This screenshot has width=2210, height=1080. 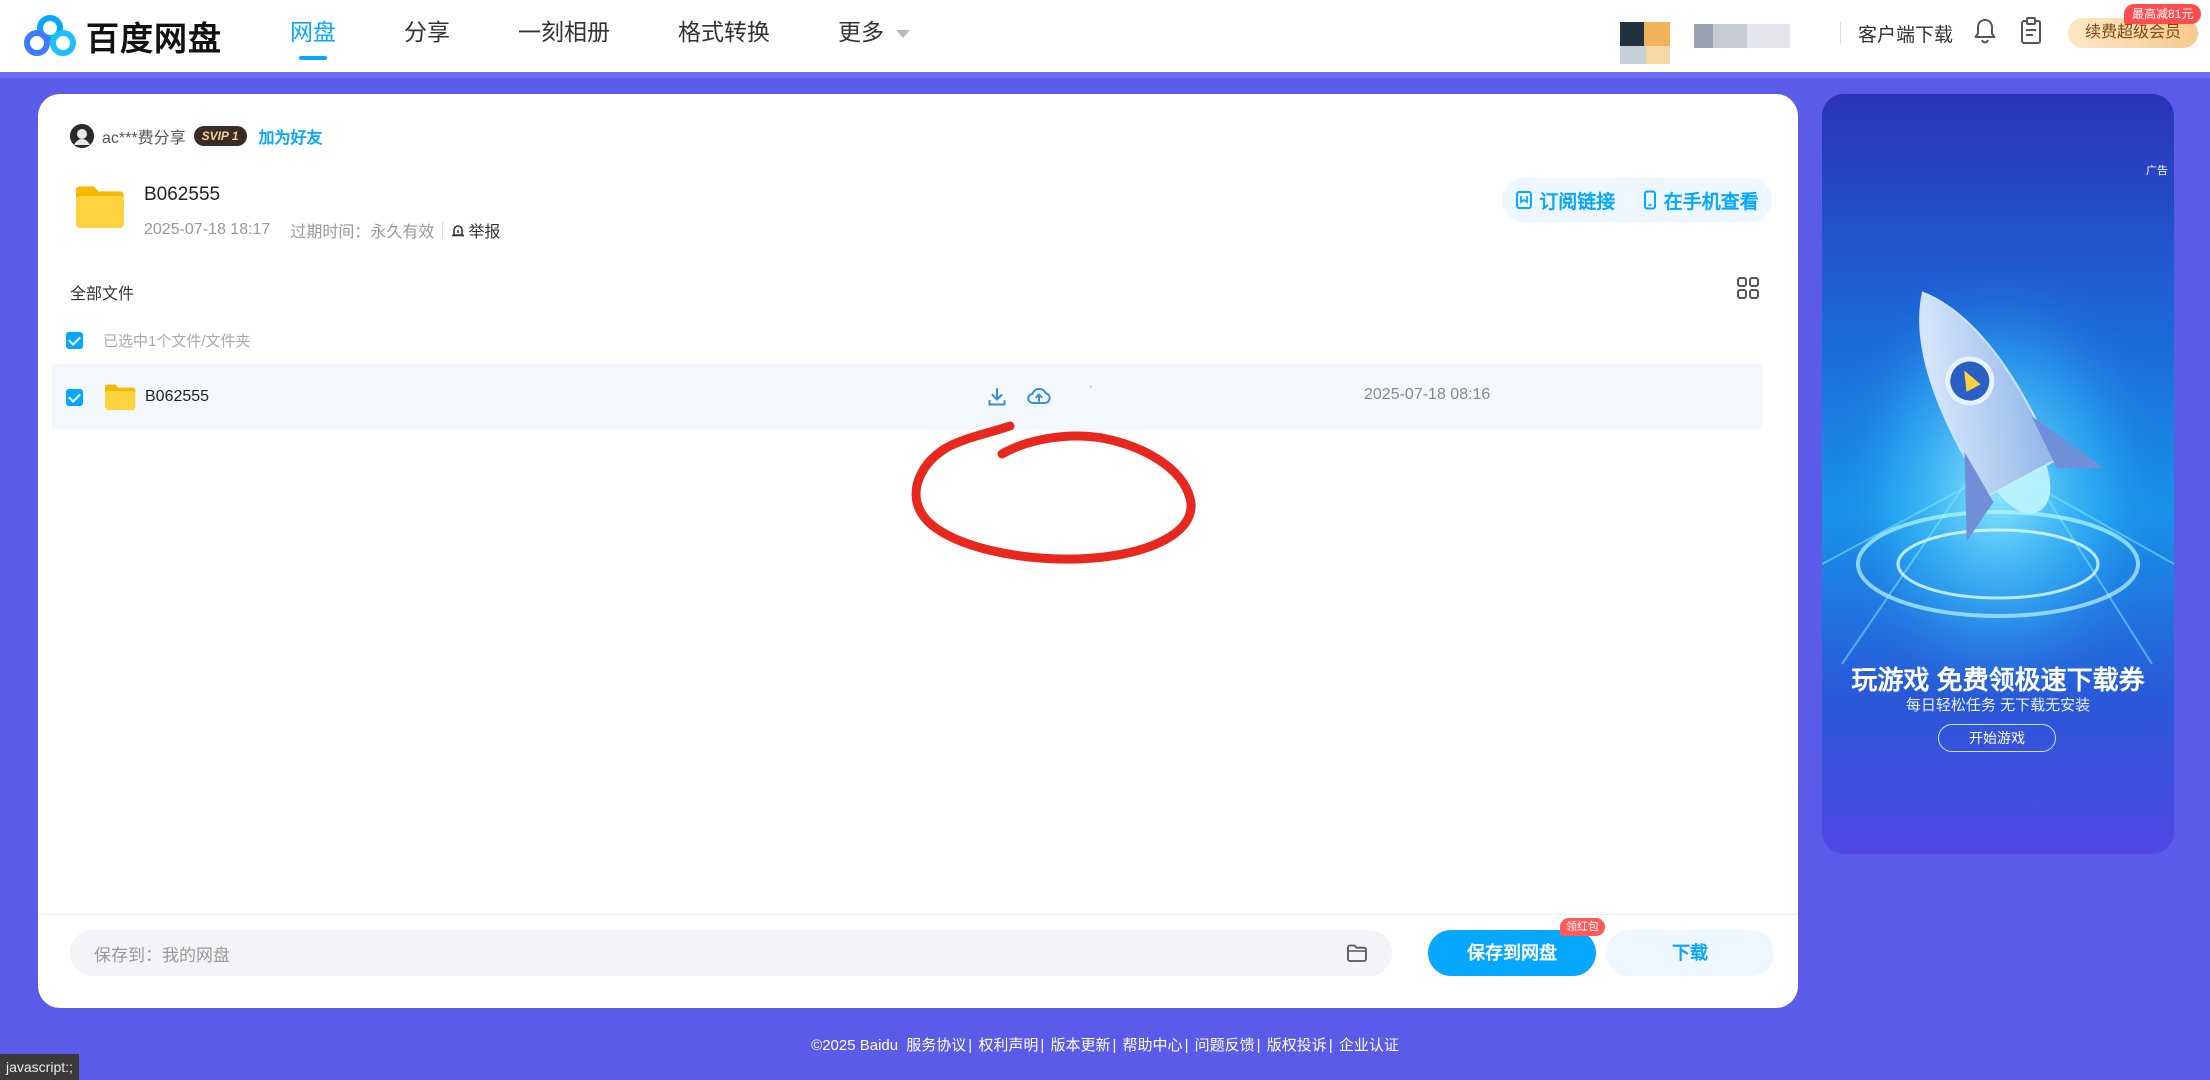 What do you see at coordinates (1637, 200) in the screenshot?
I see `share-actions: 订阅链接 在手机查看` at bounding box center [1637, 200].